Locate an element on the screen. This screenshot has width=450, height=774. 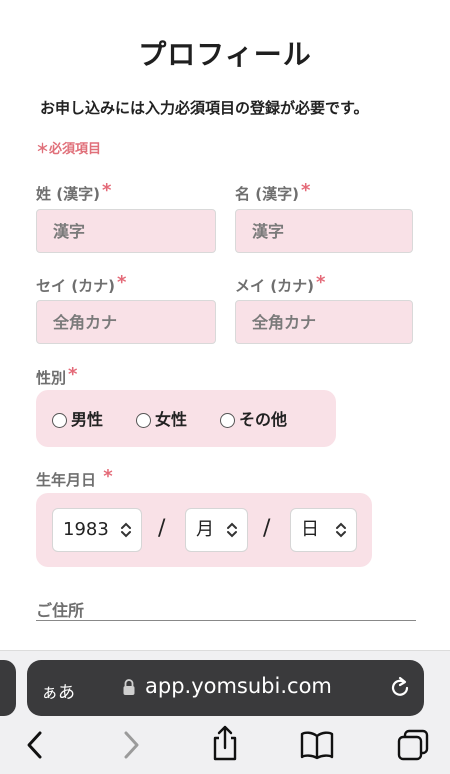
page-title: プロフィール is located at coordinates (225, 54).